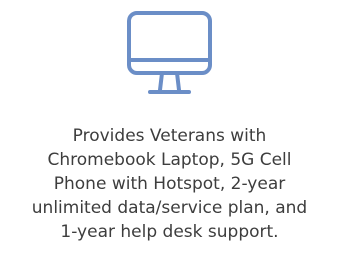  I want to click on description-line: 1-year help desk support., so click(169, 232).